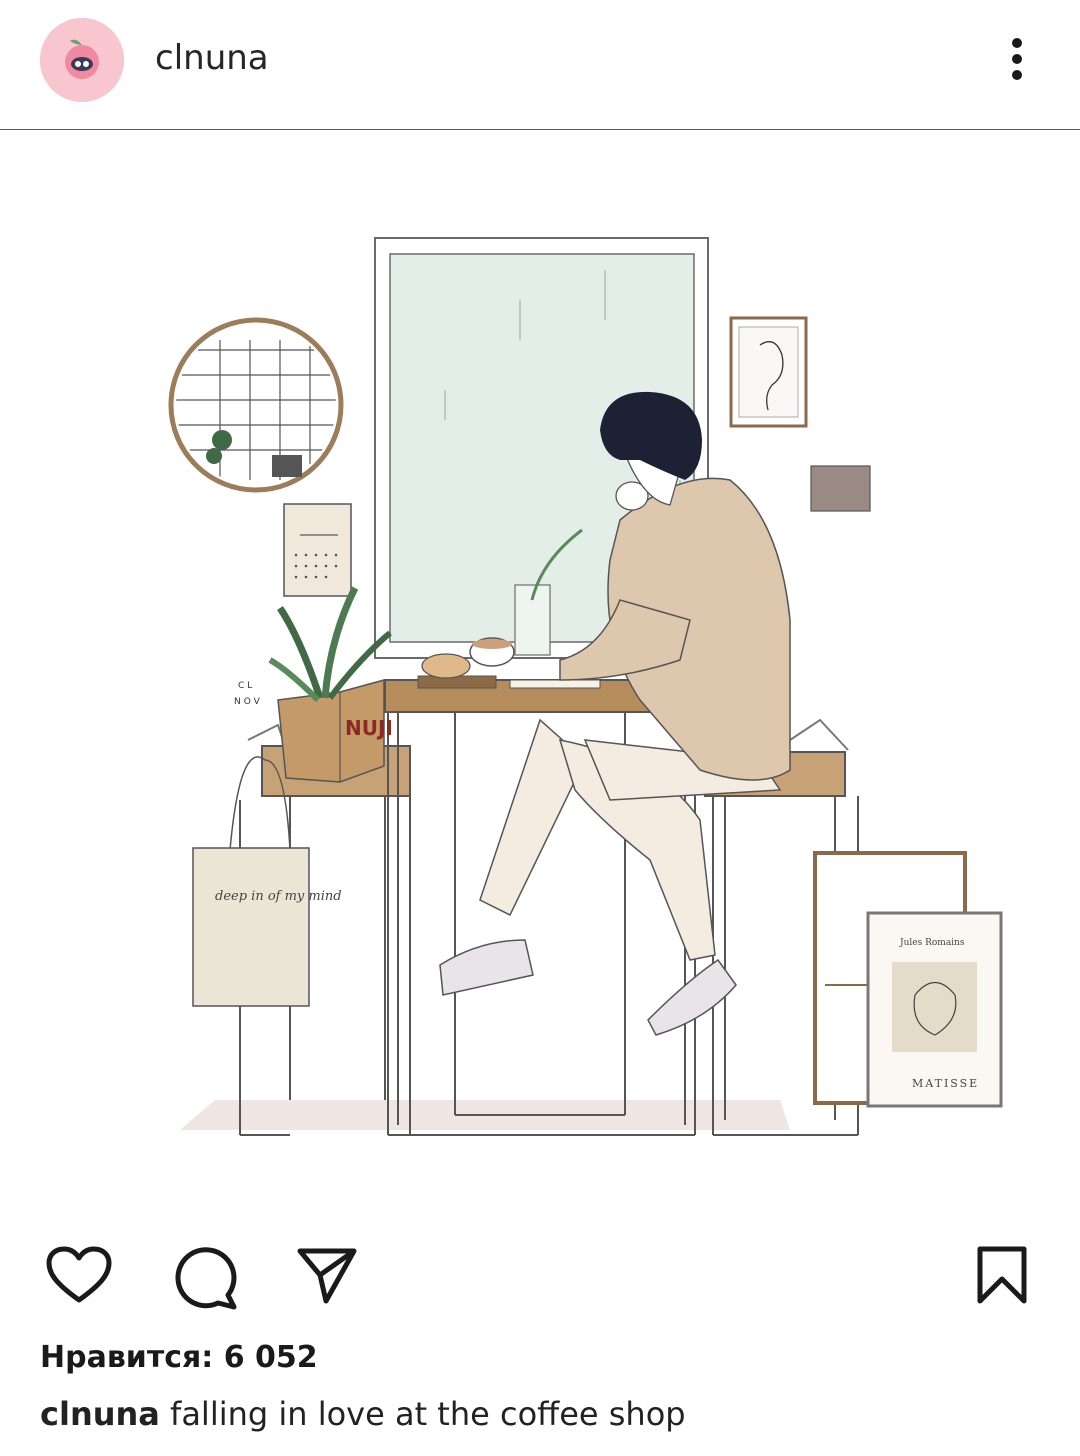 This screenshot has height=1456, width=1080. I want to click on send-icon, so click(327, 1276).